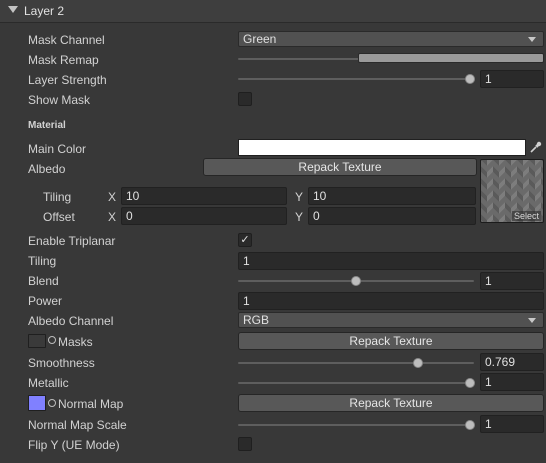  Describe the element at coordinates (512, 281) in the screenshot. I see `blend-field: 1` at that location.